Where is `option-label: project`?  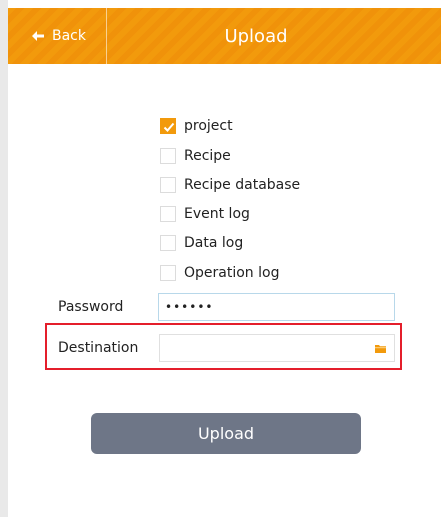 option-label: project is located at coordinates (208, 126).